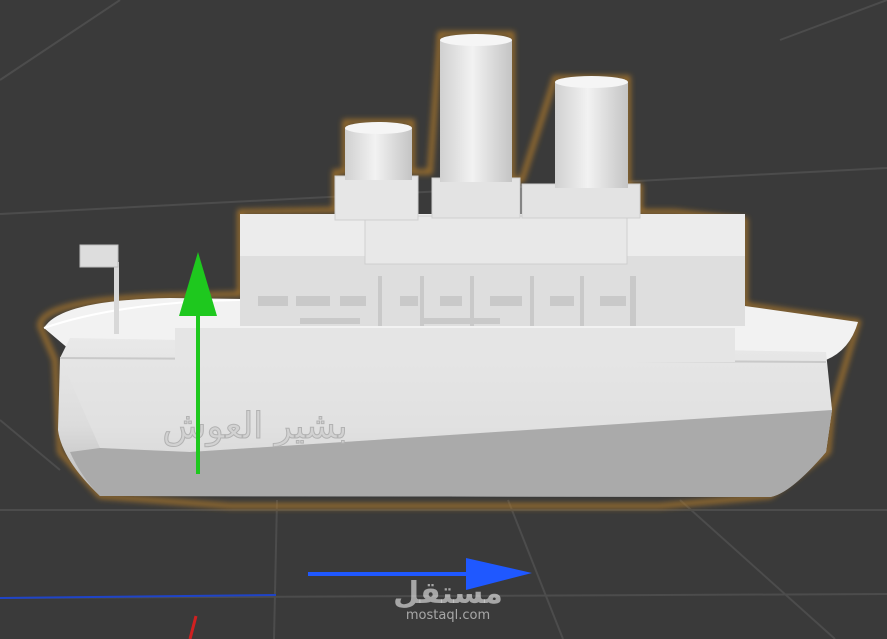  What do you see at coordinates (254, 426) in the screenshot?
I see `hull-engraved-text: بشير العوش` at bounding box center [254, 426].